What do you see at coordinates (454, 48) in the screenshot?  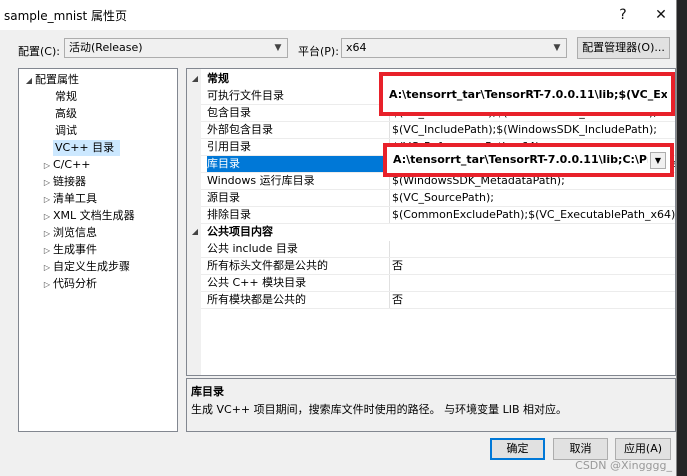 I see `platform-dropdown: x64 ▼` at bounding box center [454, 48].